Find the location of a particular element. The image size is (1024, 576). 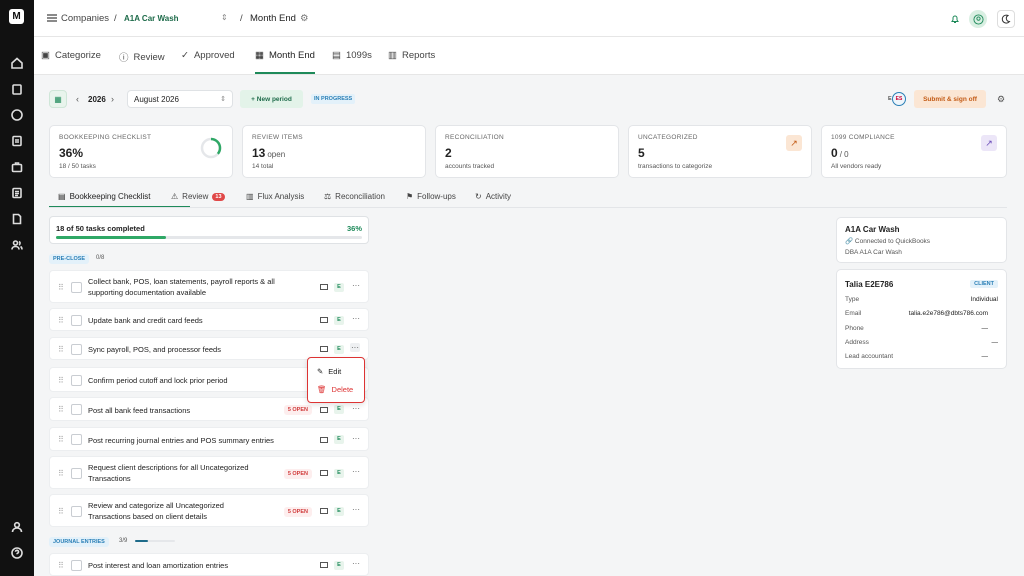

help-icon is located at coordinates (17, 553).